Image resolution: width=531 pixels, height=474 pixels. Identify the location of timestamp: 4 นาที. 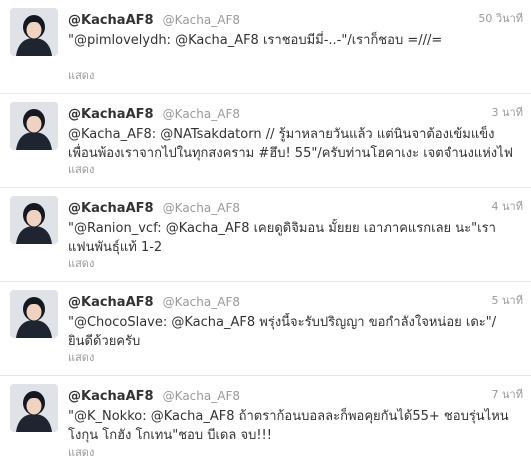
(507, 207).